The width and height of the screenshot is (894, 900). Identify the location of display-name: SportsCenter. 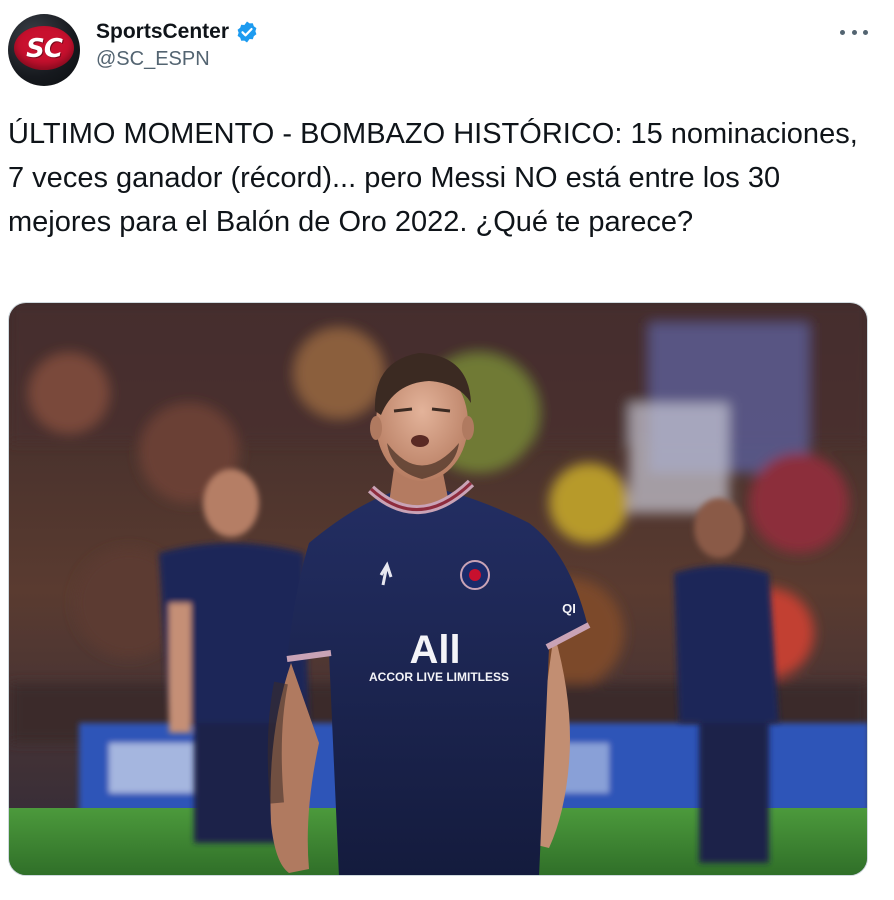
(162, 32).